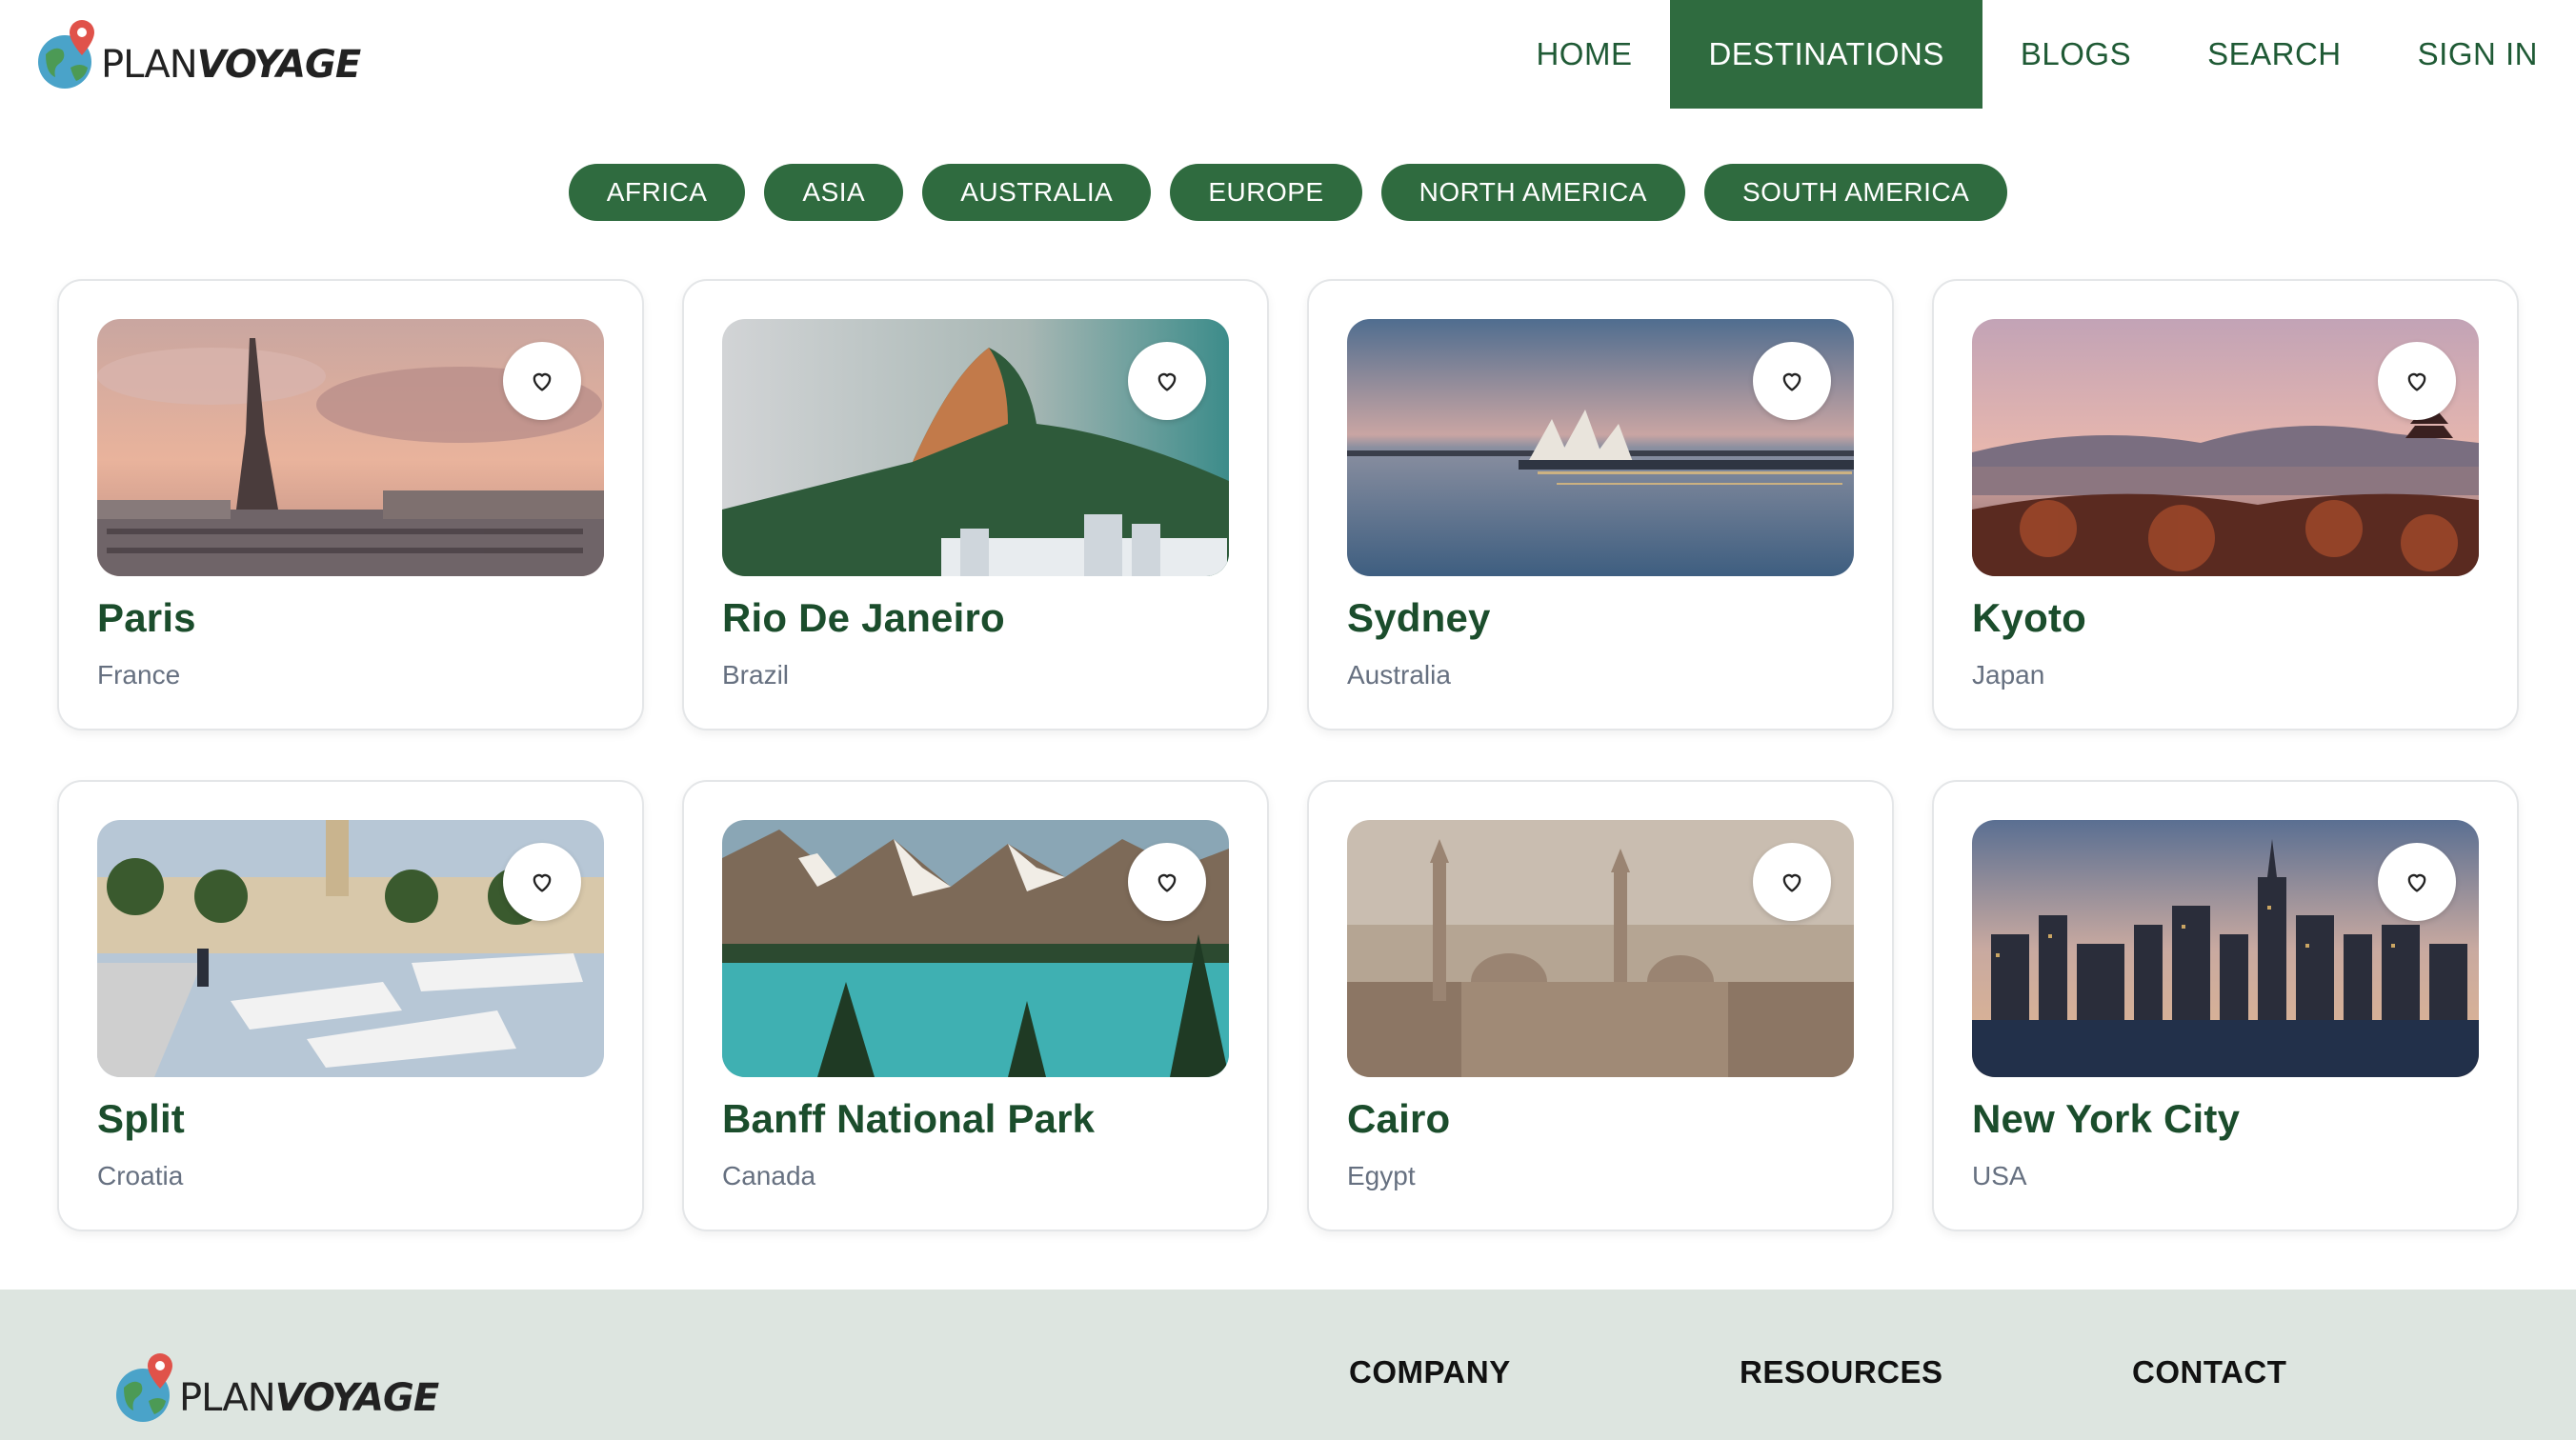 Image resolution: width=2576 pixels, height=1440 pixels. I want to click on destination-country: Brazil, so click(756, 675).